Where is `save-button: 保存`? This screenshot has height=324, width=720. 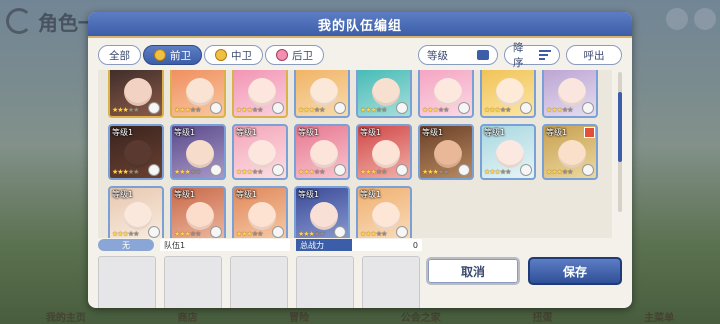 save-button: 保存 is located at coordinates (575, 271).